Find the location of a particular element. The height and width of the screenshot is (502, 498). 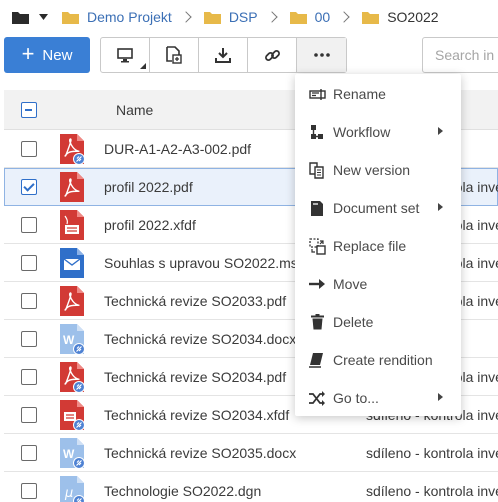

select-all-checkbox is located at coordinates (29, 109).